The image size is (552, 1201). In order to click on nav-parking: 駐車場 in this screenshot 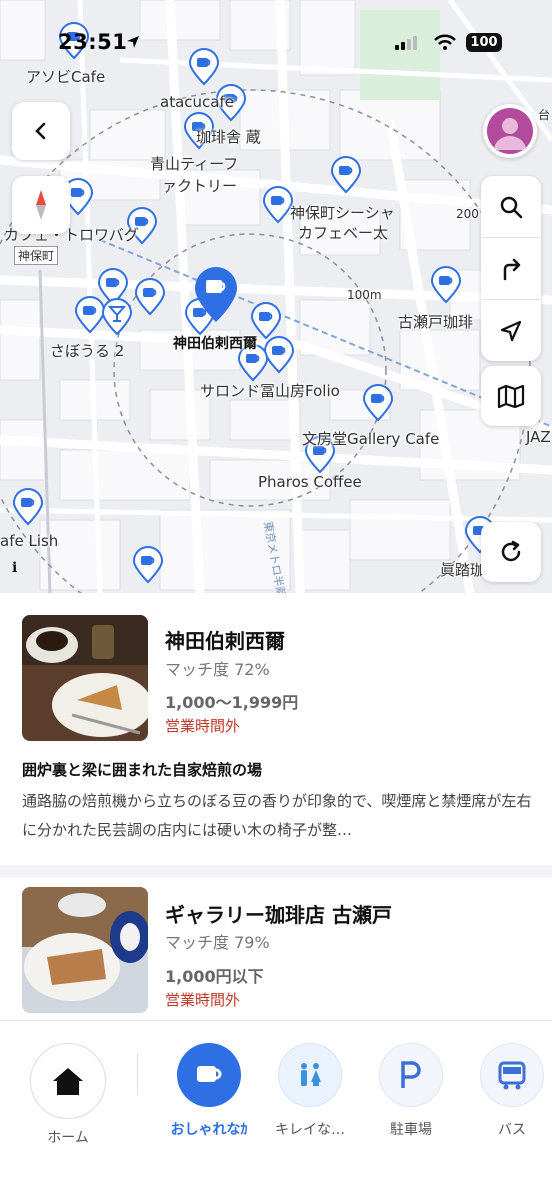, I will do `click(411, 1091)`.